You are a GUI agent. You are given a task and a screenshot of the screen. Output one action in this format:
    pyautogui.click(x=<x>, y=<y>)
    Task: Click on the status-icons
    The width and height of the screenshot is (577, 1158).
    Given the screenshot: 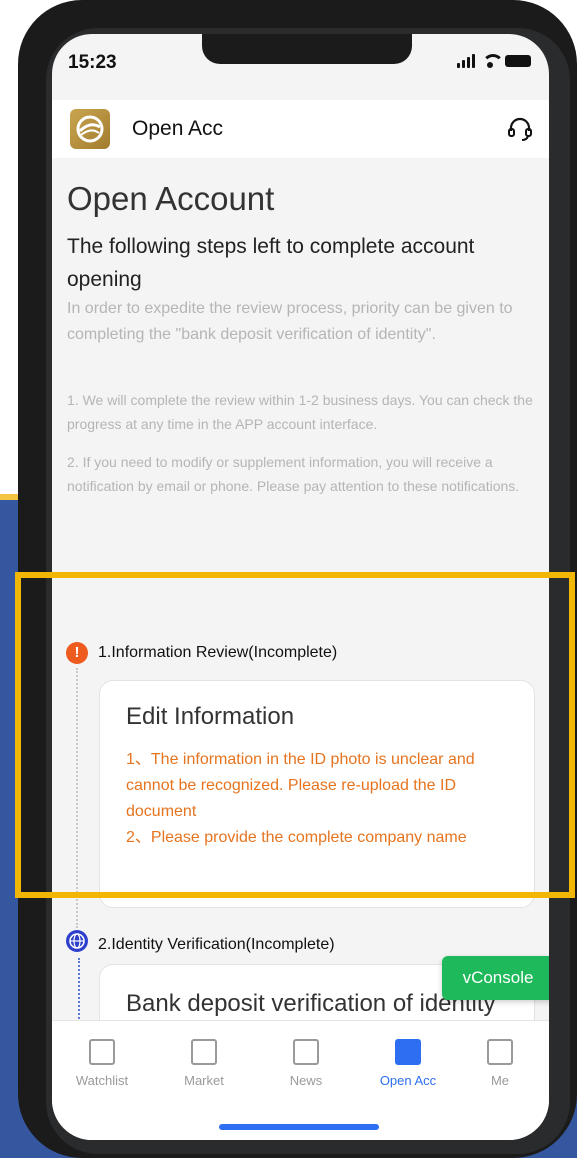 What is the action you would take?
    pyautogui.click(x=494, y=61)
    